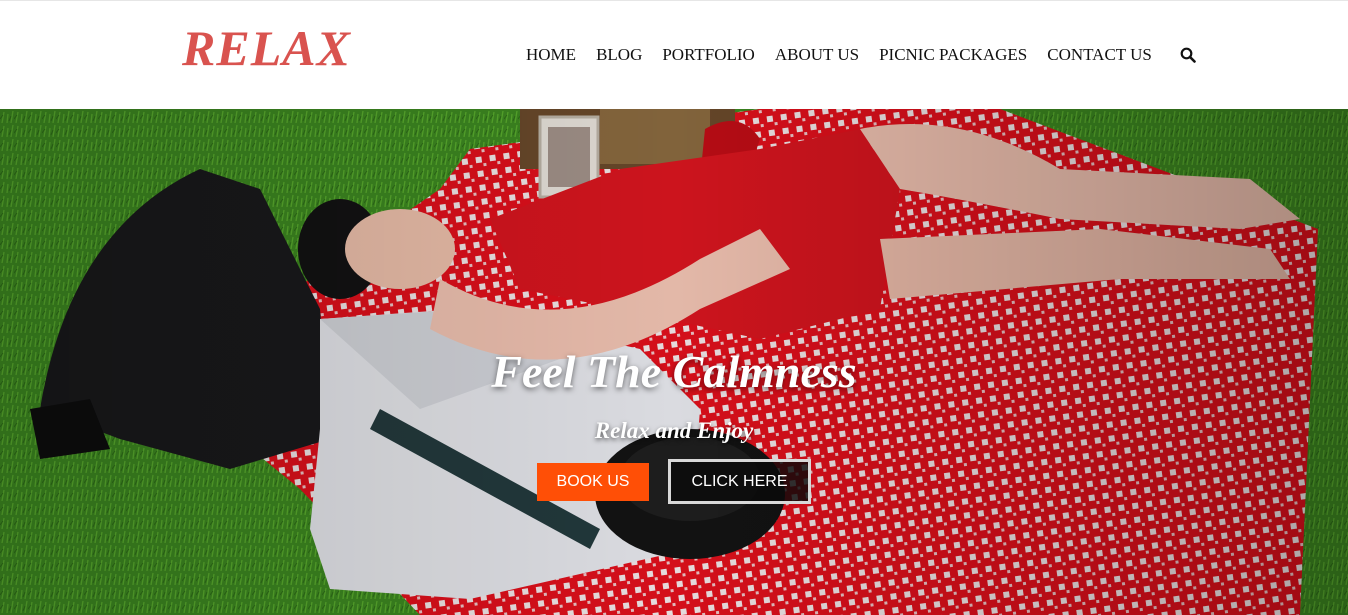 The height and width of the screenshot is (615, 1348). Describe the element at coordinates (593, 482) in the screenshot. I see `book-us-button: BOOK US` at that location.